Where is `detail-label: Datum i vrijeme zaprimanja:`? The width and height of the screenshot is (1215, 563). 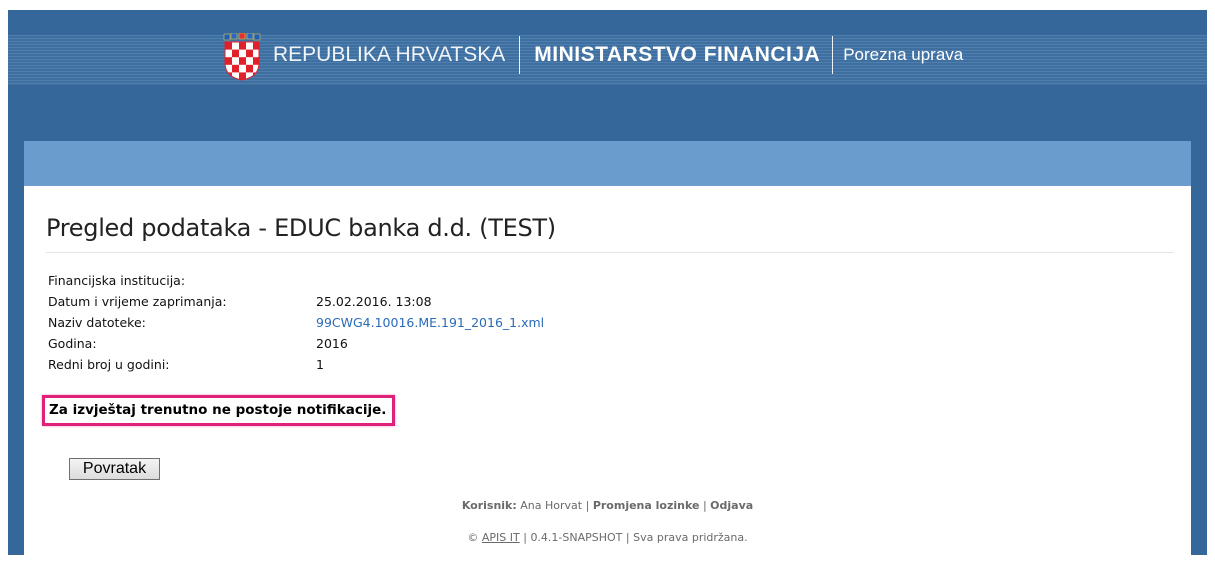 detail-label: Datum i vrijeme zaprimanja: is located at coordinates (137, 301).